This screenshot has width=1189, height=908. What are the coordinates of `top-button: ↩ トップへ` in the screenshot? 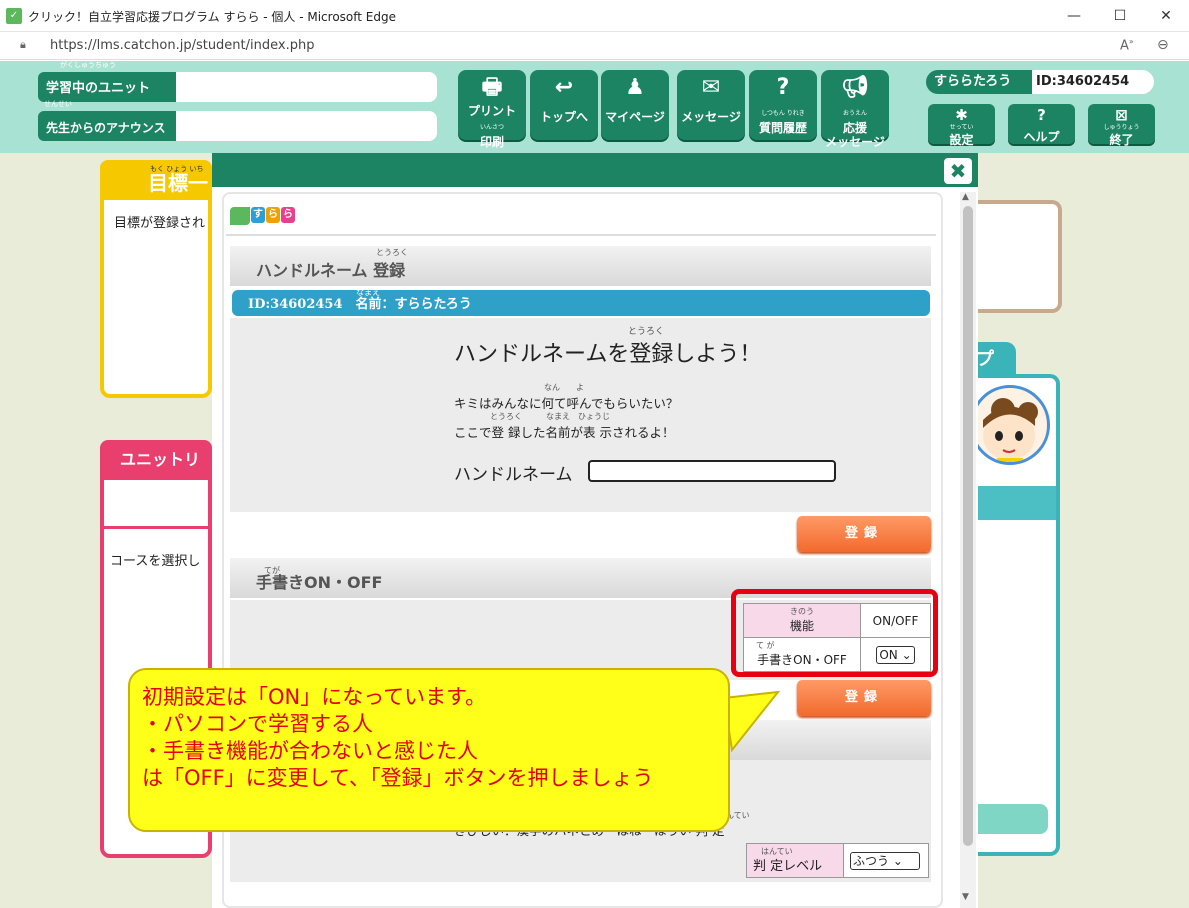 It's located at (564, 105).